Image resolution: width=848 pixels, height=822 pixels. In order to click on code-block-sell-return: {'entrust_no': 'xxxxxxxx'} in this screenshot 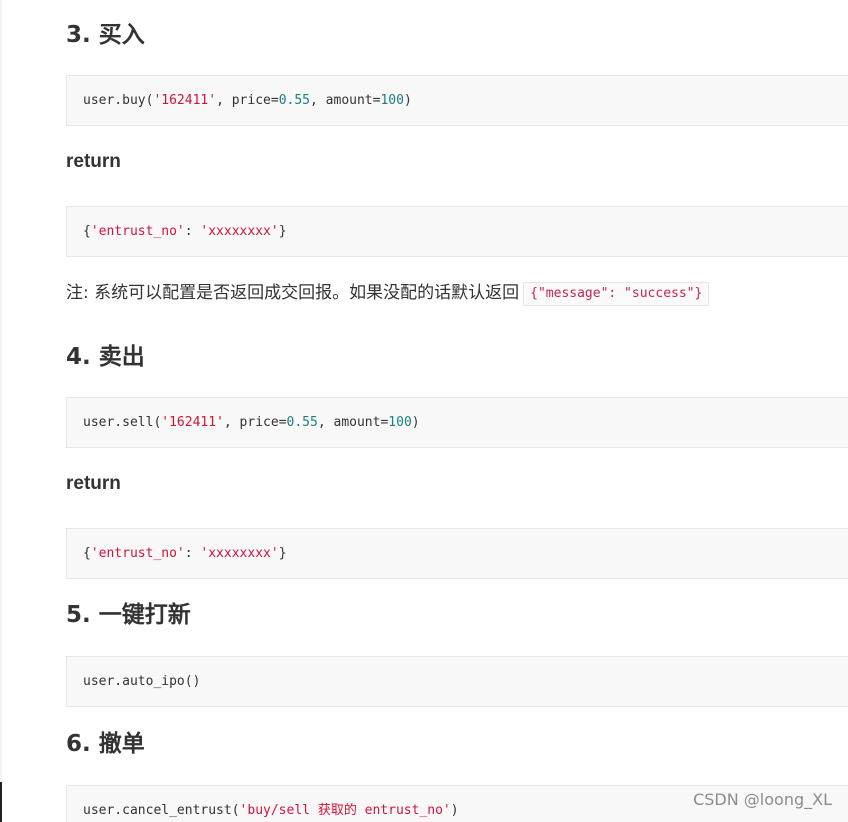, I will do `click(457, 553)`.